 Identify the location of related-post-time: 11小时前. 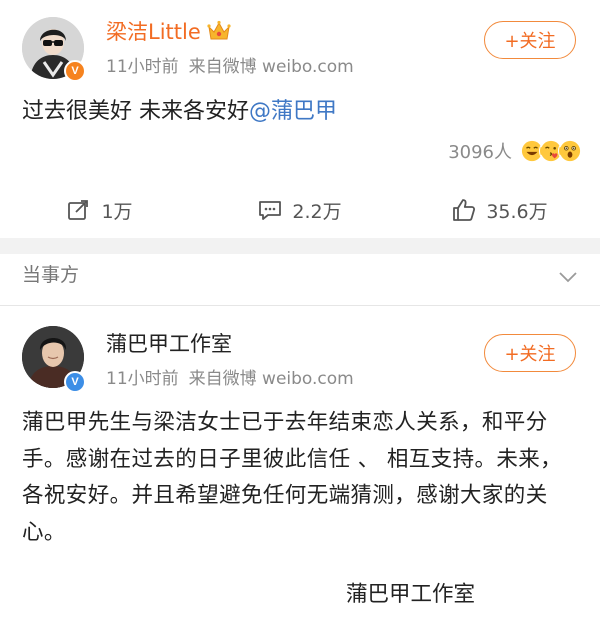
(142, 379).